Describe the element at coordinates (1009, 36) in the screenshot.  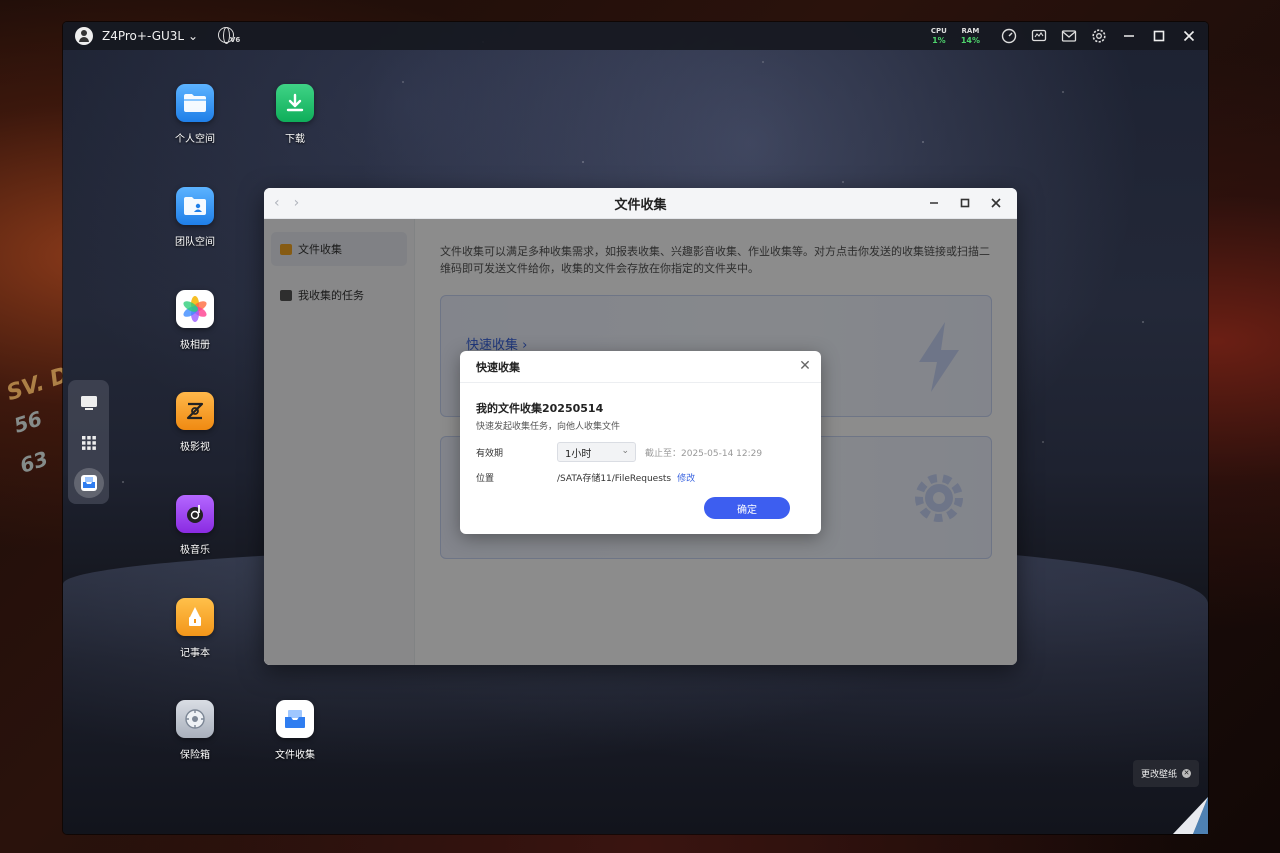
I see `speed-icon` at that location.